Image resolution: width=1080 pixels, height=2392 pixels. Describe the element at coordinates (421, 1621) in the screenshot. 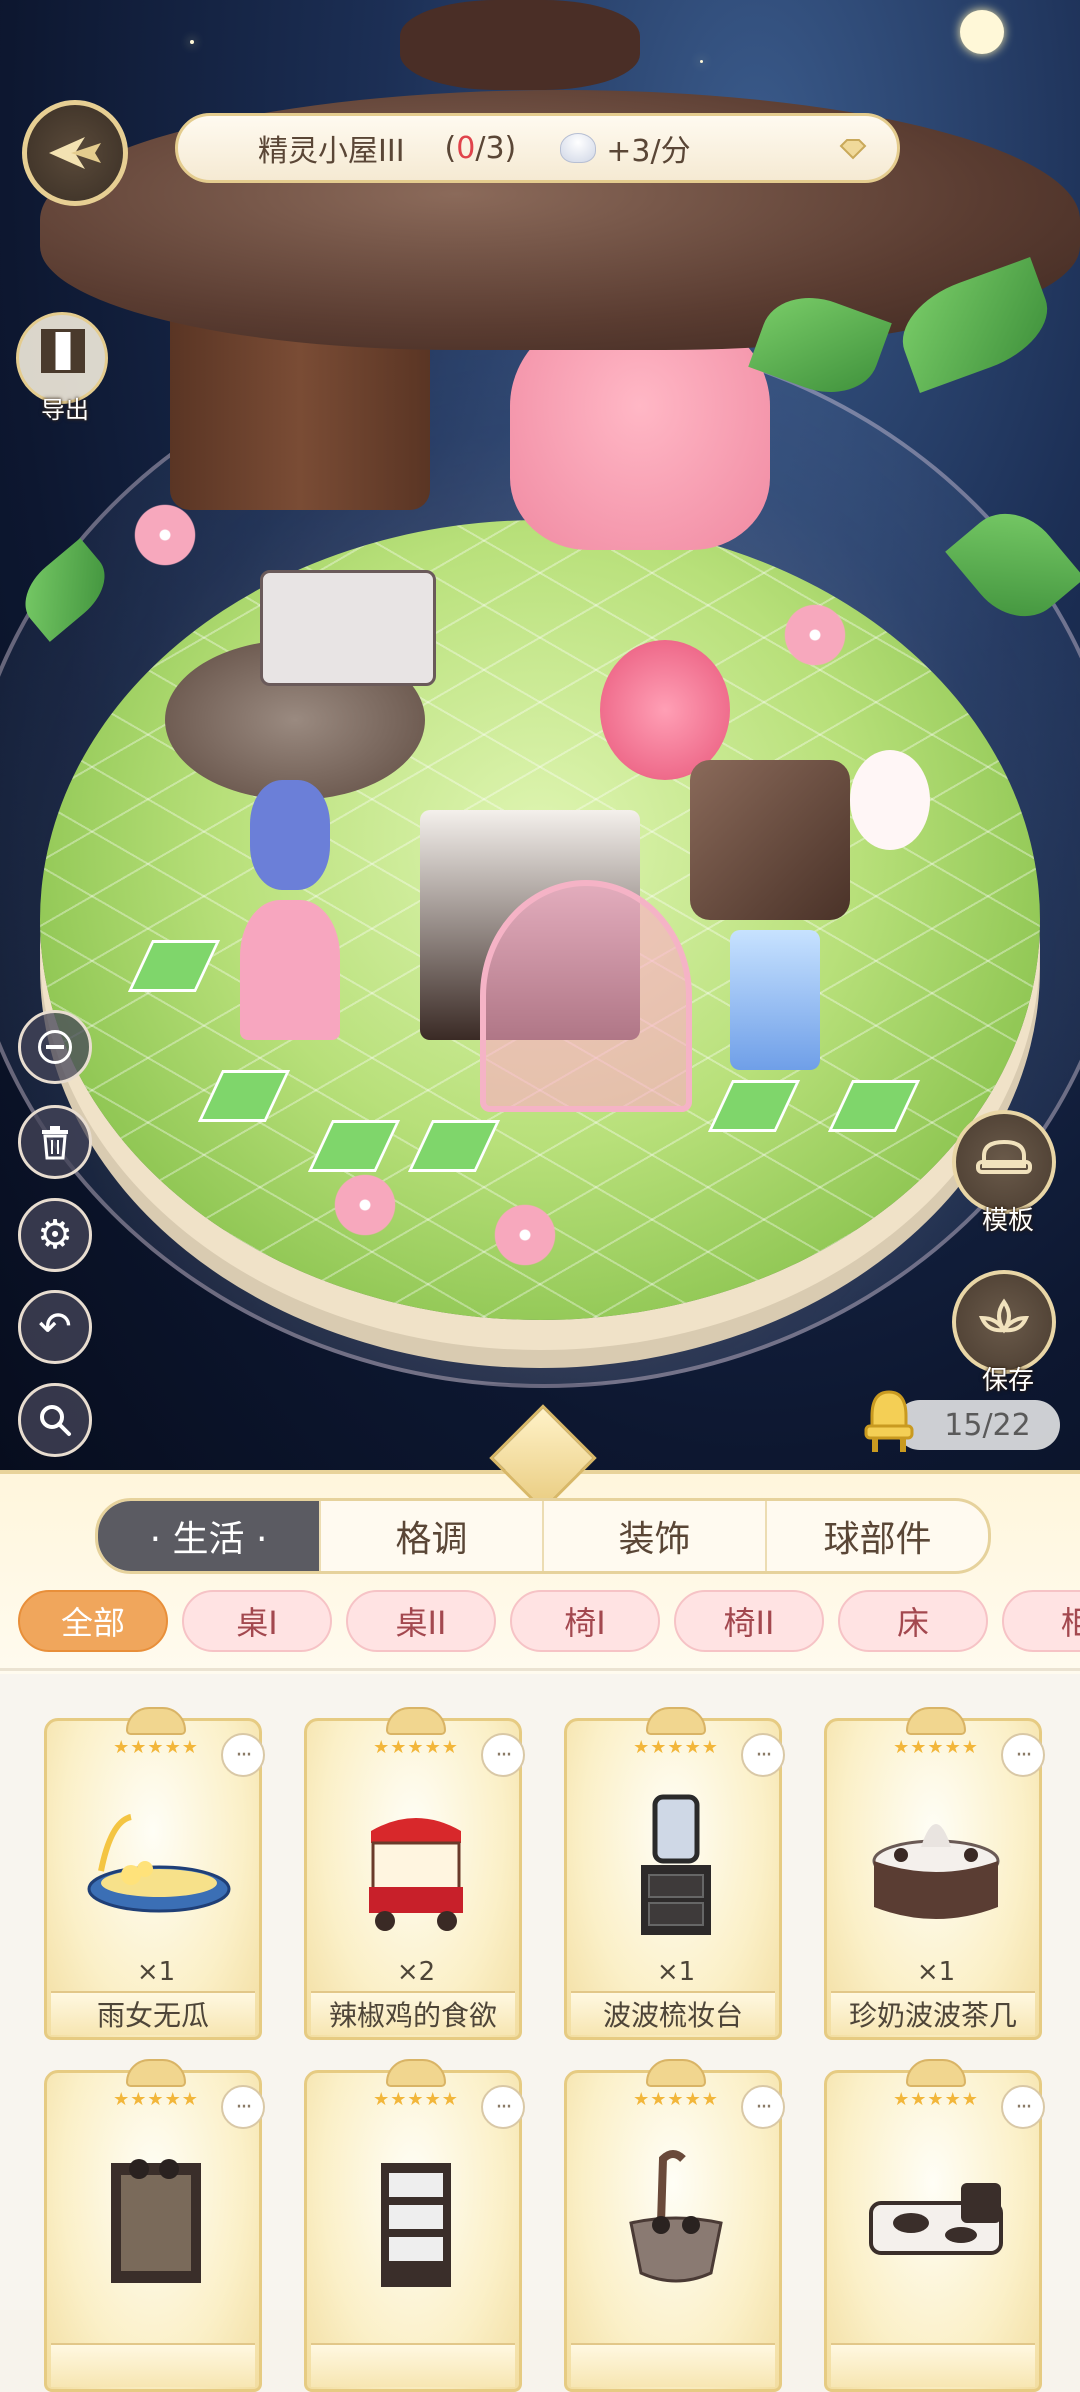

I see `chip-table-2: 桌II` at that location.